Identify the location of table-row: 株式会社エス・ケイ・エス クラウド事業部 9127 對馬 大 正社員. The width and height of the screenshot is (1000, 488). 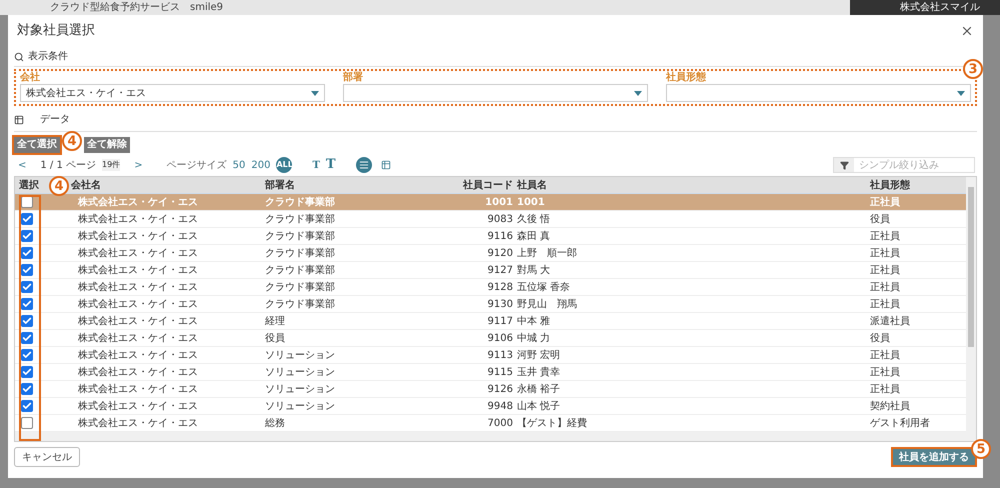
(490, 270).